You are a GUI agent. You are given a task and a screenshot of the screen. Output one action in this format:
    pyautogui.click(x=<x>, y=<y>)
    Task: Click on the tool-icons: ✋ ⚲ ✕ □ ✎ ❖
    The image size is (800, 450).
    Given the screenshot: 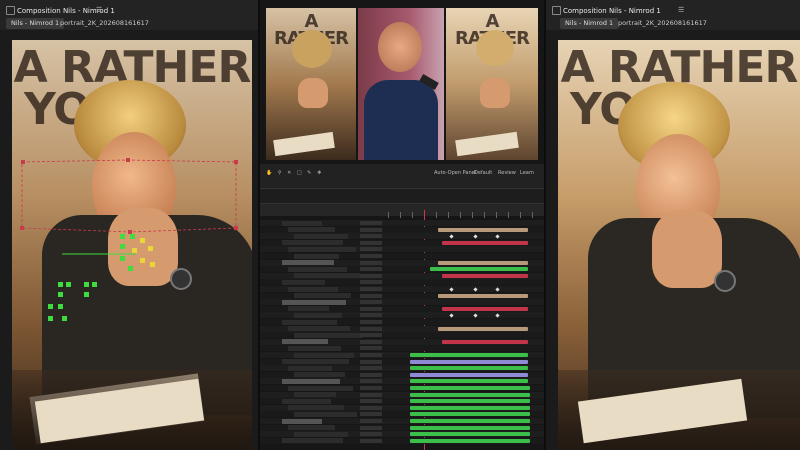 What is the action you would take?
    pyautogui.click(x=294, y=173)
    